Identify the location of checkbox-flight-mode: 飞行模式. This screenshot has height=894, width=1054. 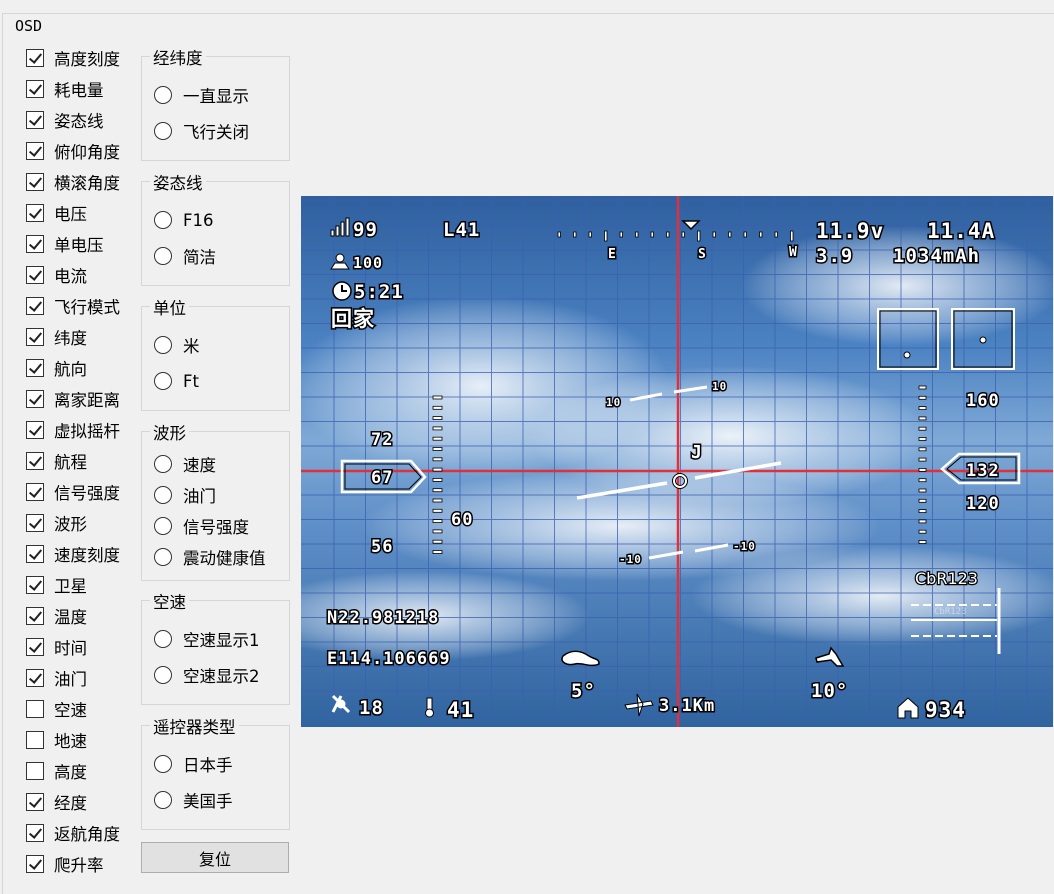
(73, 306).